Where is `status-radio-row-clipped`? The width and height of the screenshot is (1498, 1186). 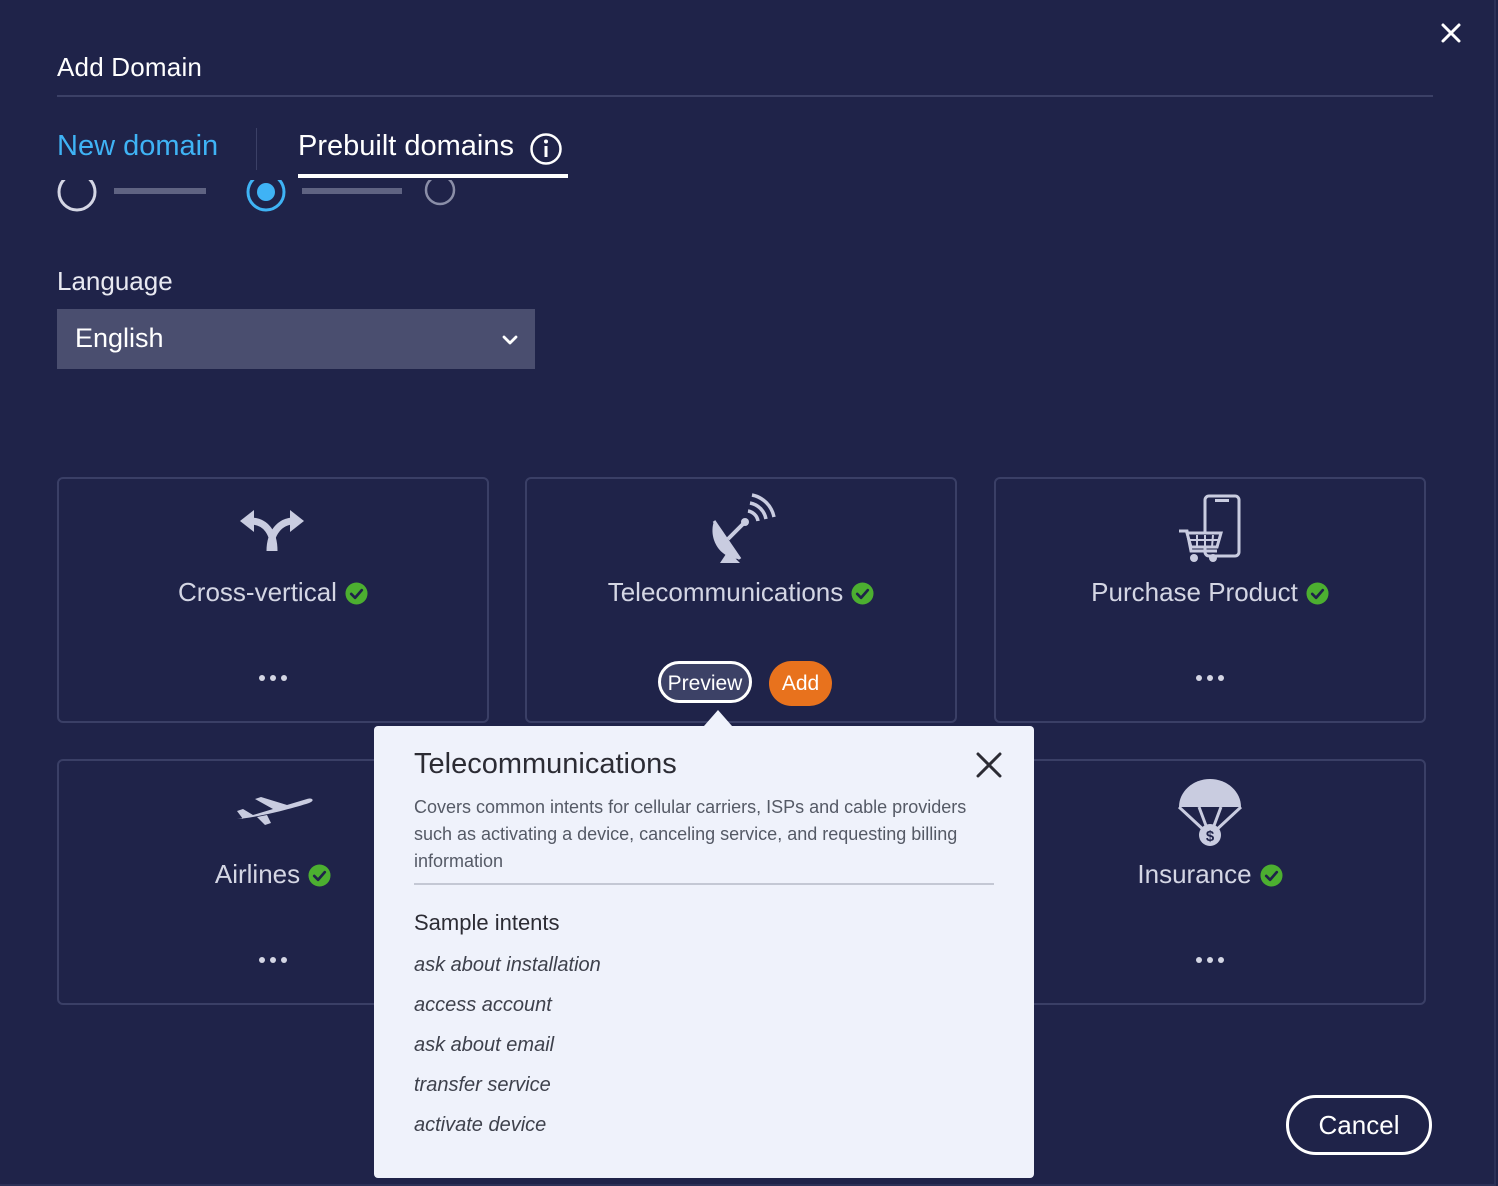 status-radio-row-clipped is located at coordinates (266, 197).